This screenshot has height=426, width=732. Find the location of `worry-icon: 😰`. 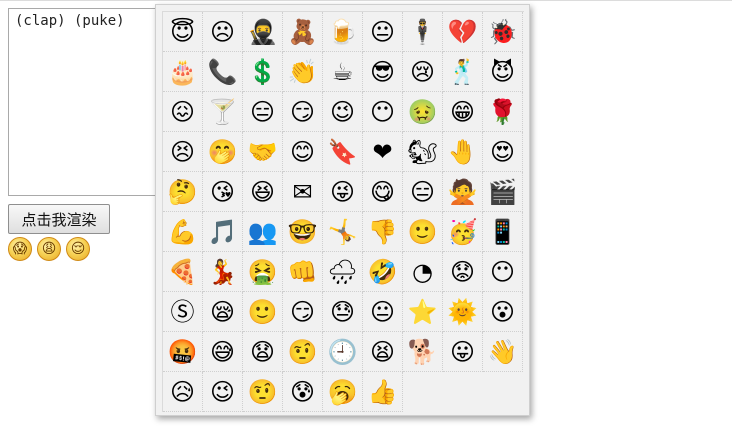

worry-icon: 😰 is located at coordinates (303, 392).